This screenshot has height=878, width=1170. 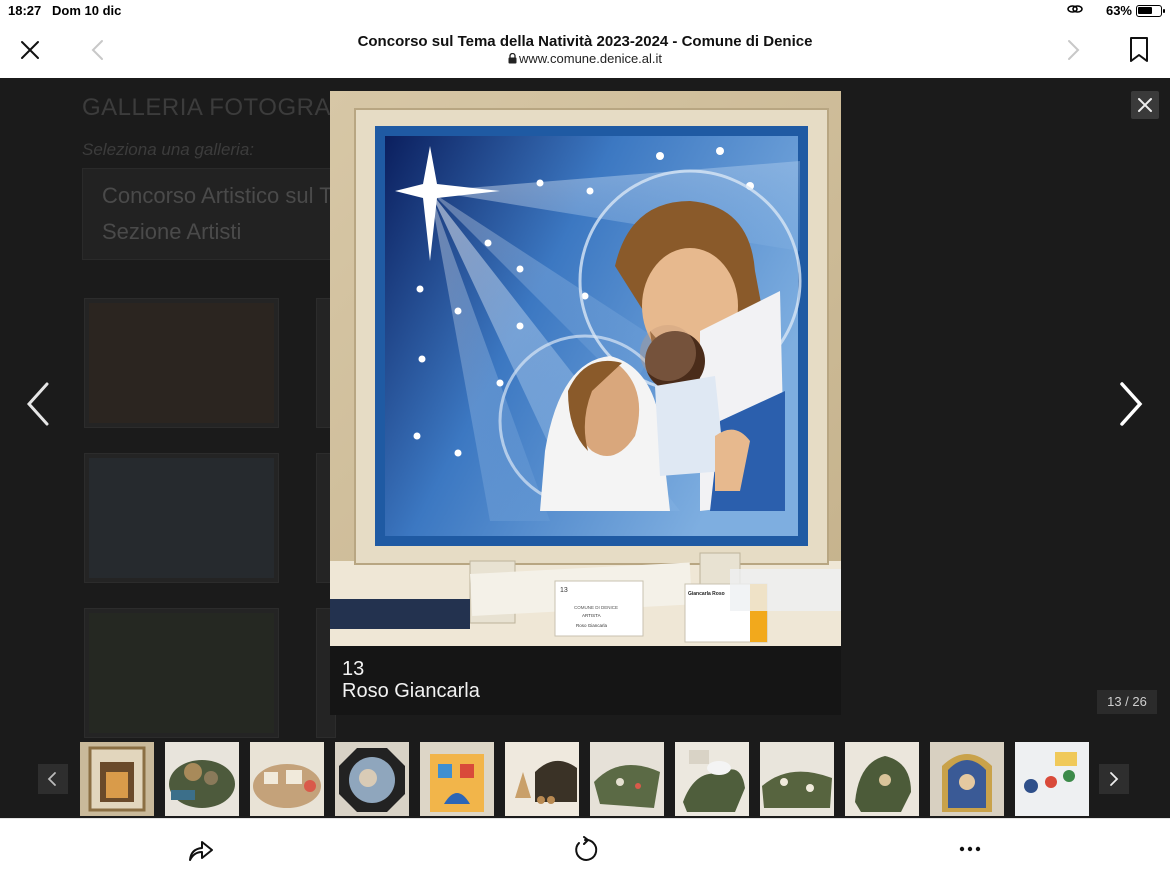 I want to click on card-right-name: Giancarla Roso, so click(x=706, y=594).